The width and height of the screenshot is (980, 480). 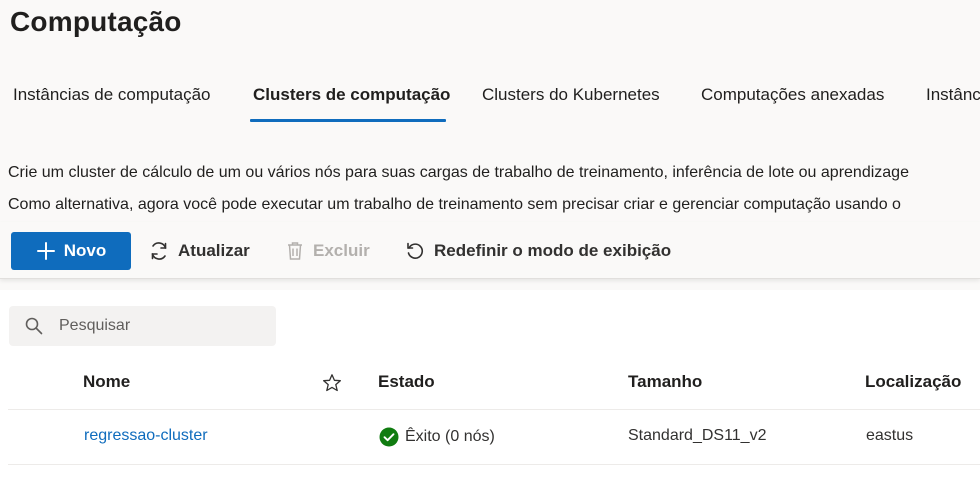 What do you see at coordinates (450, 436) in the screenshot?
I see `cluster-status-text: Êxito (0 nós)` at bounding box center [450, 436].